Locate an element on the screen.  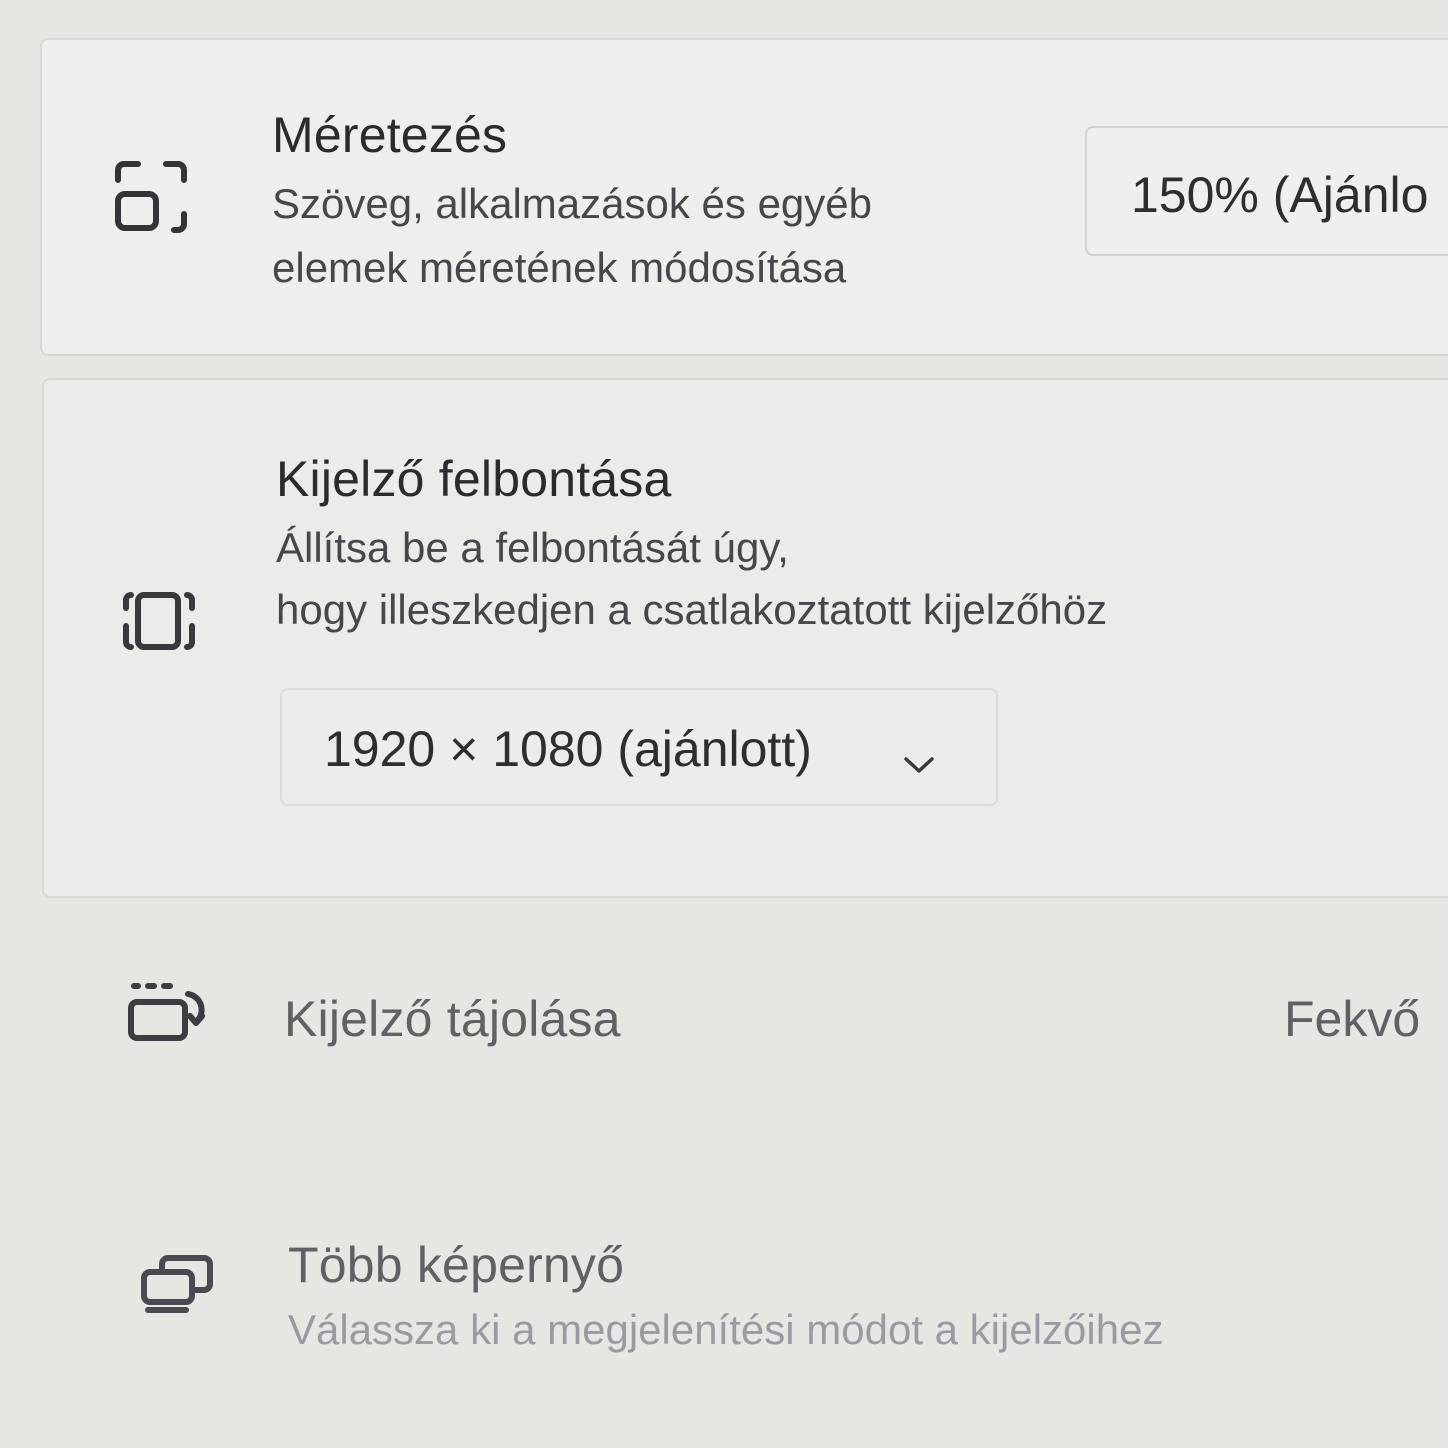
multiple-displays-title: Több képernyő is located at coordinates (456, 1265).